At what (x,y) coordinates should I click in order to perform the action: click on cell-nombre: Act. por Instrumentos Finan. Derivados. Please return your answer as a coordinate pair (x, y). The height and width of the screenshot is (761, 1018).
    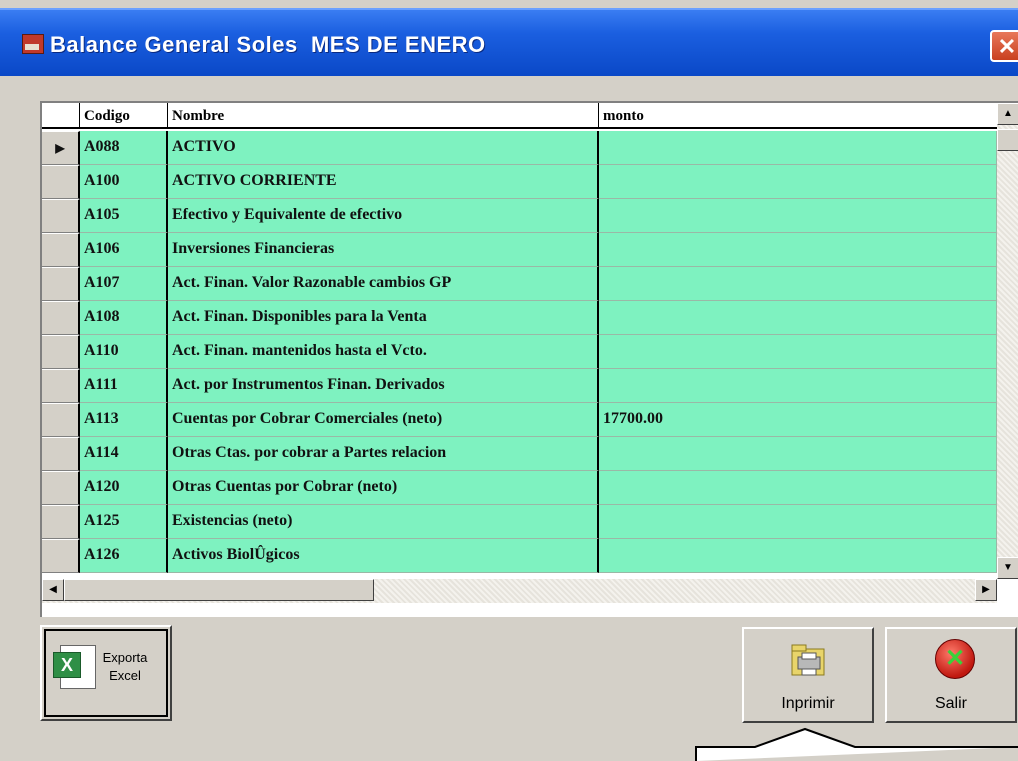
    Looking at the image, I should click on (383, 386).